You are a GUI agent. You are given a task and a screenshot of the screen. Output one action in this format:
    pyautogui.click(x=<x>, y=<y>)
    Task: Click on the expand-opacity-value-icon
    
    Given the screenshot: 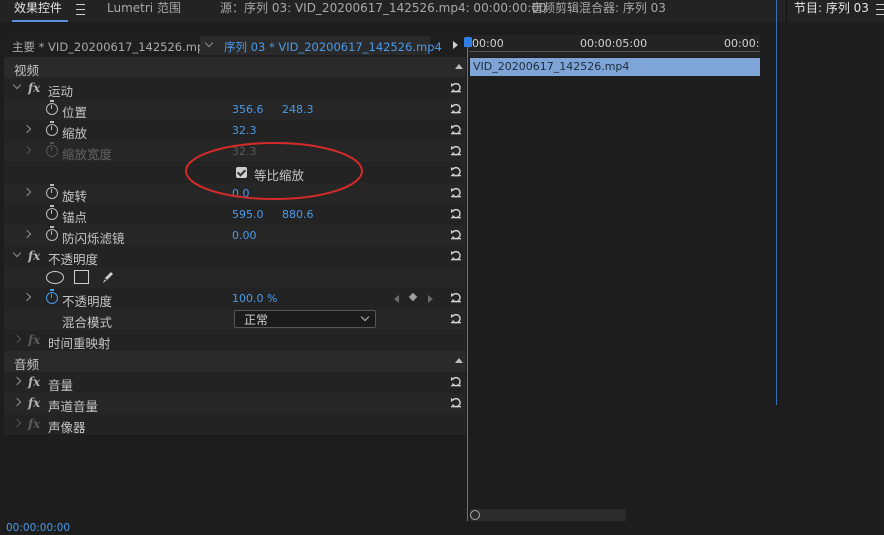 What is the action you would take?
    pyautogui.click(x=27, y=297)
    